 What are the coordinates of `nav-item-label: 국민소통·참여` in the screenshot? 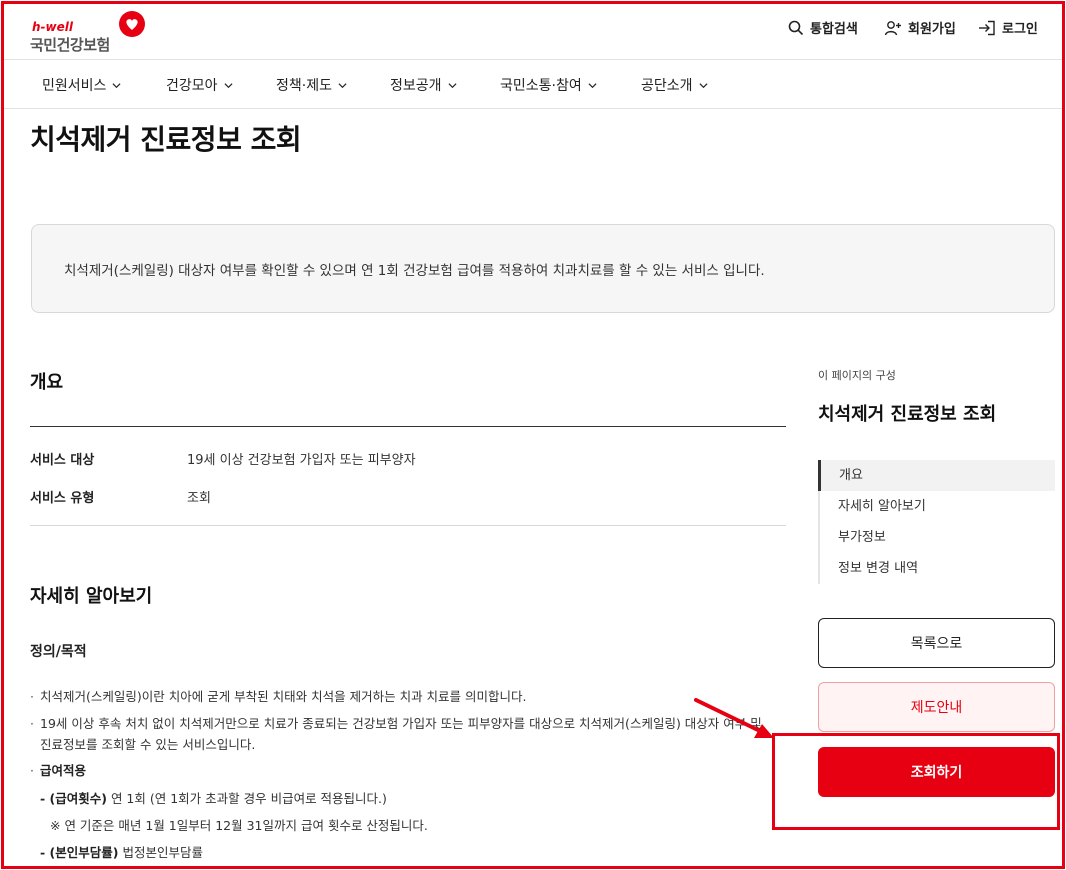 It's located at (541, 86).